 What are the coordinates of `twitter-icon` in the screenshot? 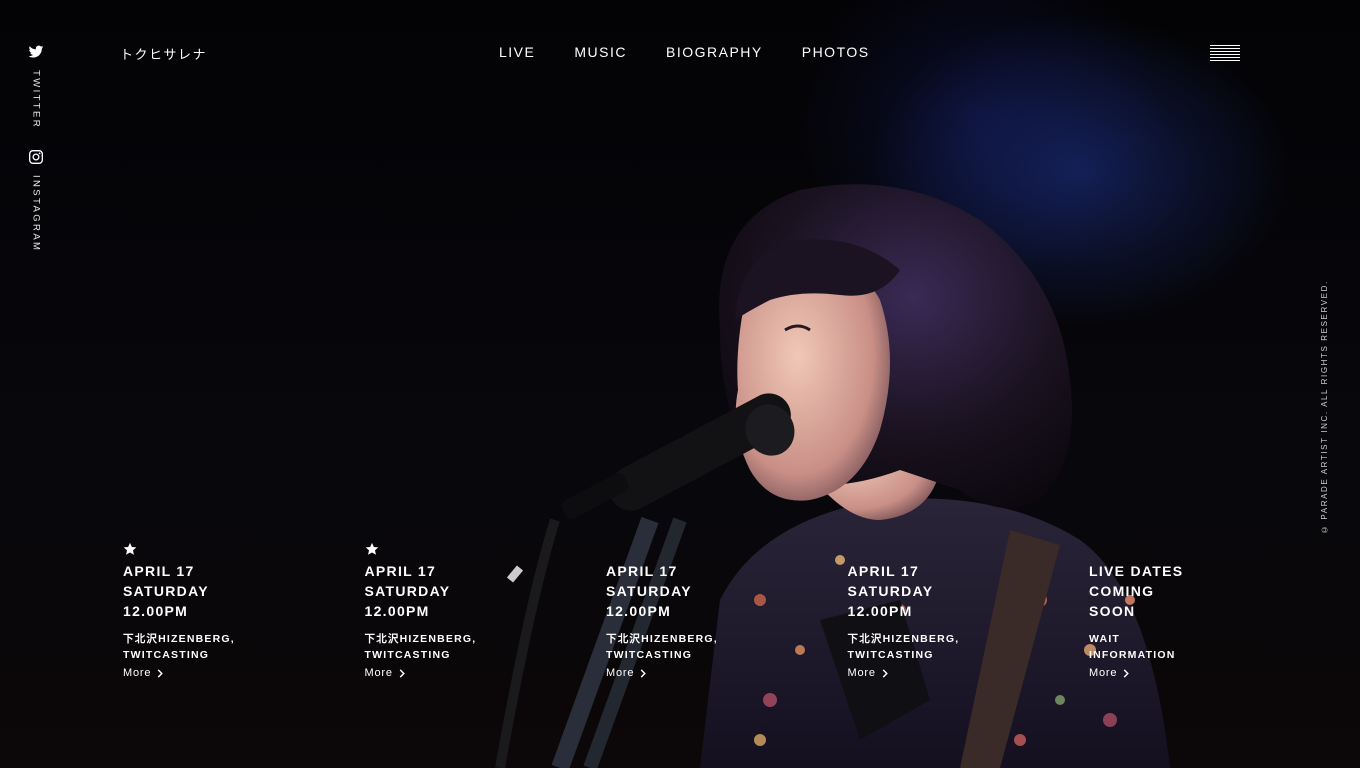 It's located at (36, 51).